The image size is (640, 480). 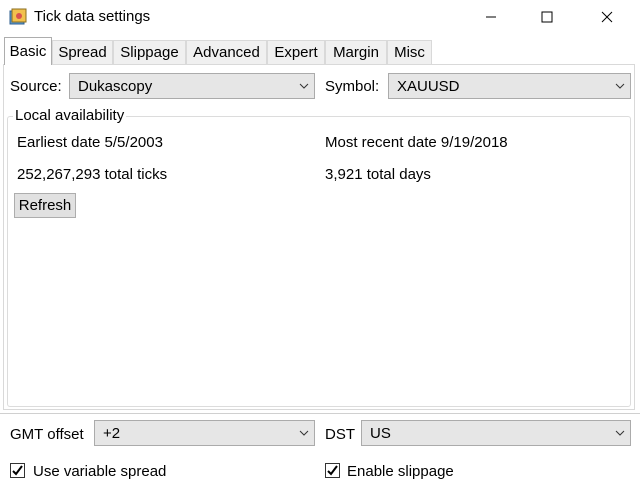 I want to click on minimize-button, so click(x=491, y=17).